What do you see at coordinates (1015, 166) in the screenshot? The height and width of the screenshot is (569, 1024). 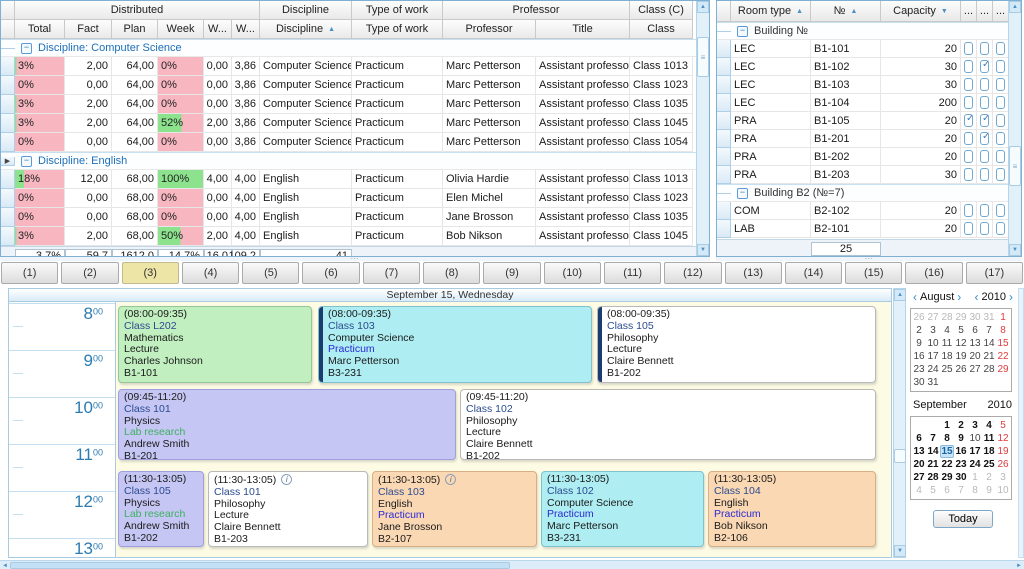 I see `scroll-thumb: ≡` at bounding box center [1015, 166].